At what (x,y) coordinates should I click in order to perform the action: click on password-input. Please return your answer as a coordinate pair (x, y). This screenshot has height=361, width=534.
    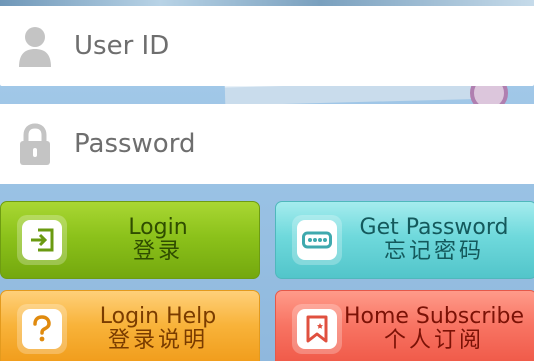
    Looking at the image, I should click on (304, 144).